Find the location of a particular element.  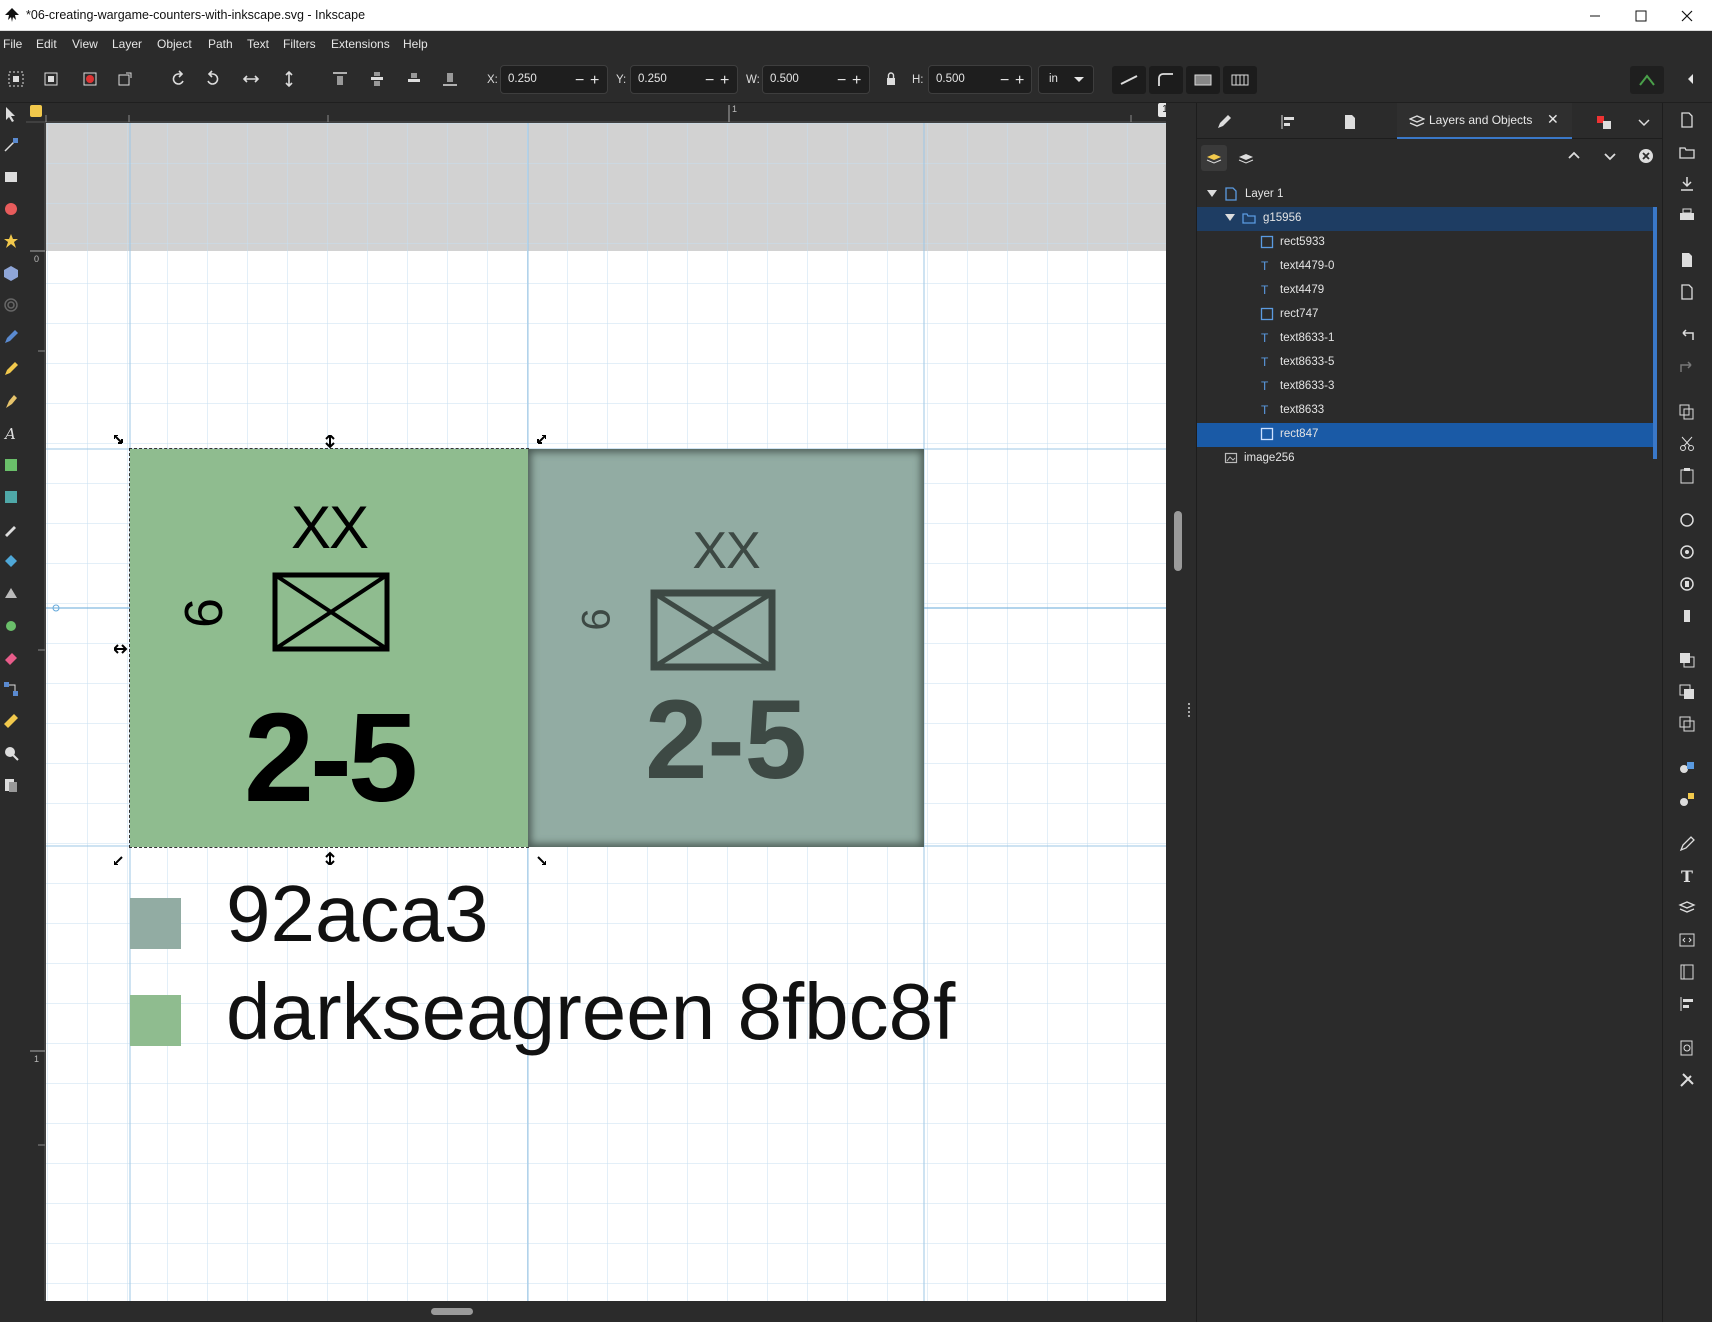

menu-view: View is located at coordinates (85, 44).